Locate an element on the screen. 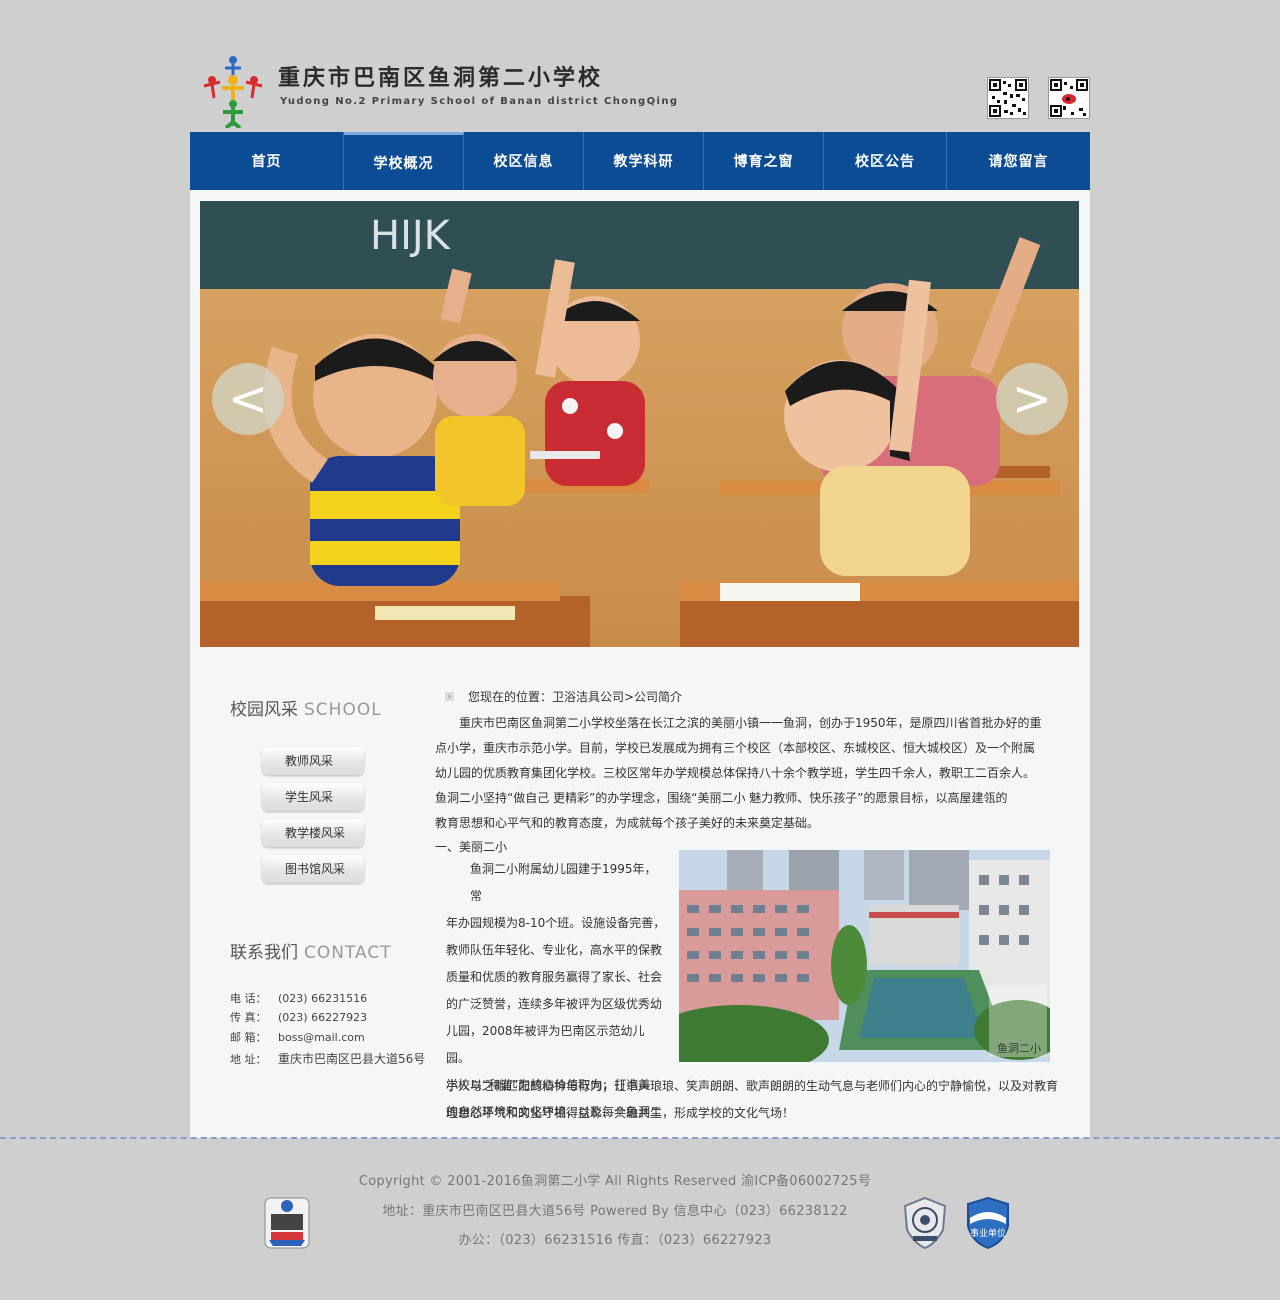  banner-prev-button: < is located at coordinates (248, 399).